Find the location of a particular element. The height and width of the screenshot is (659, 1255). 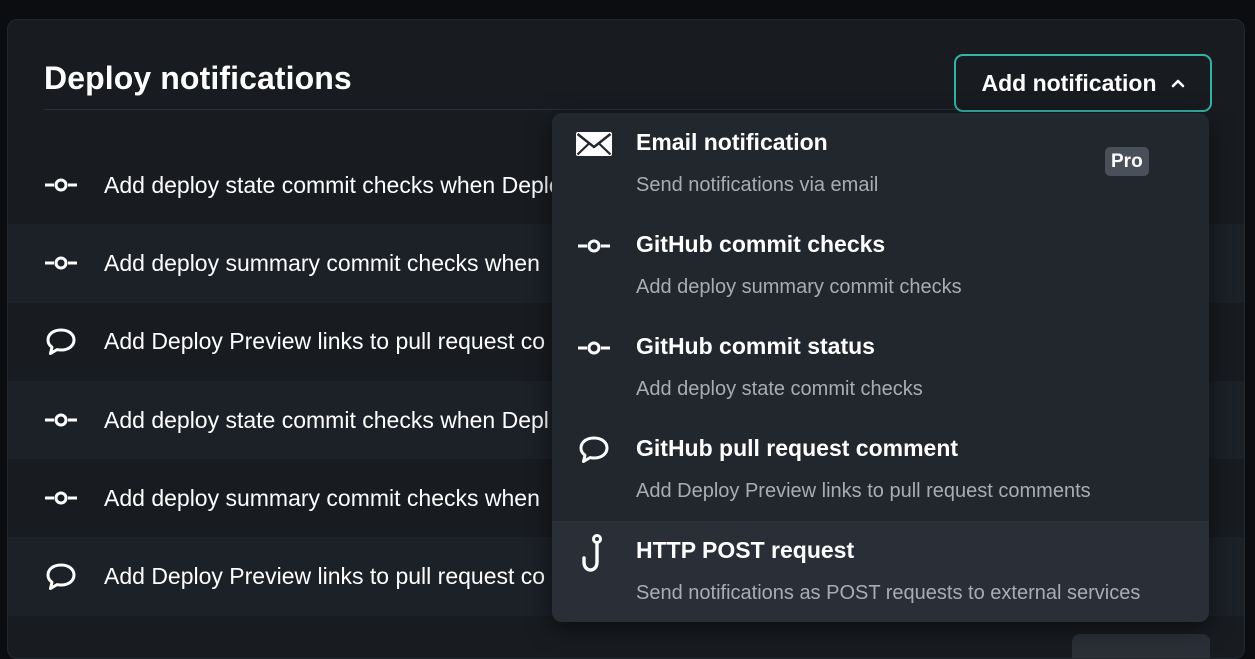

menu-item-title: Email notification is located at coordinates (732, 142).